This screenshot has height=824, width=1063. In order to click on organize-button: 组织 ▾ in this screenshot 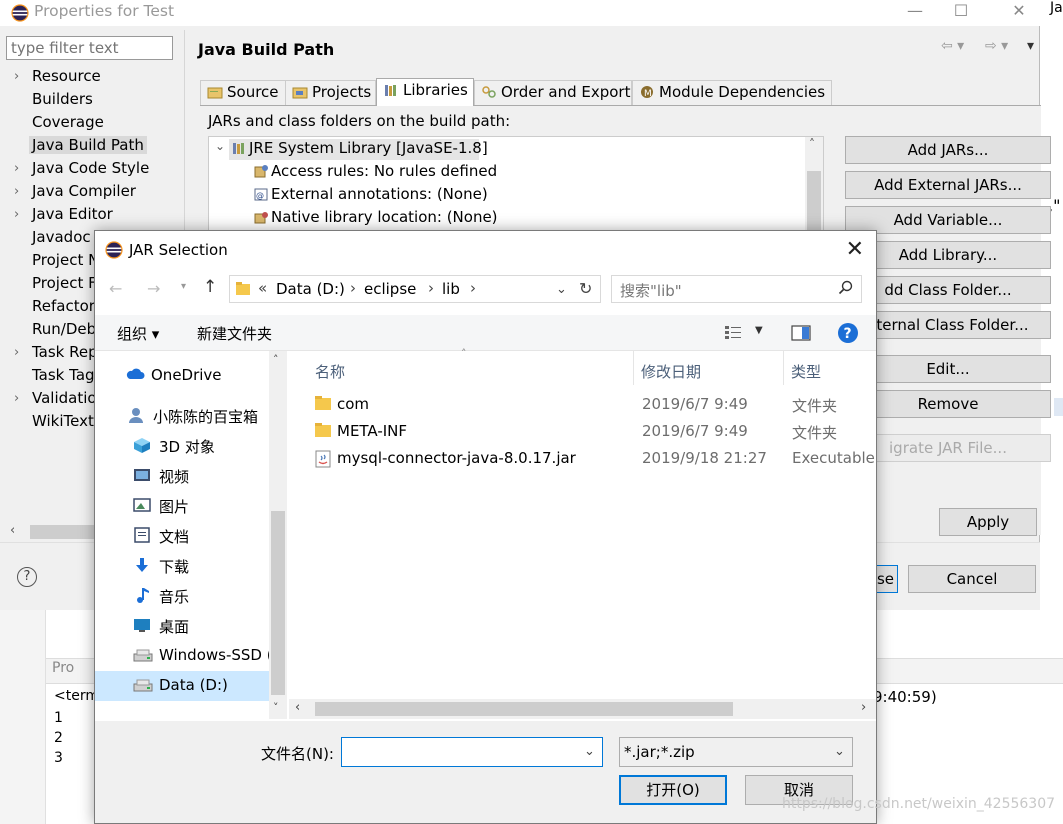, I will do `click(138, 333)`.